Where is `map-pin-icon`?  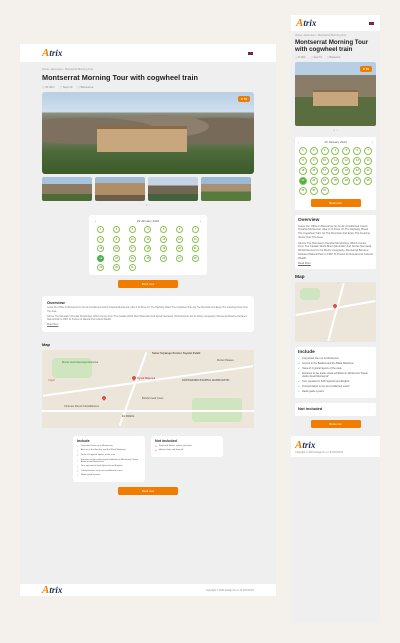 map-pin-icon is located at coordinates (104, 397).